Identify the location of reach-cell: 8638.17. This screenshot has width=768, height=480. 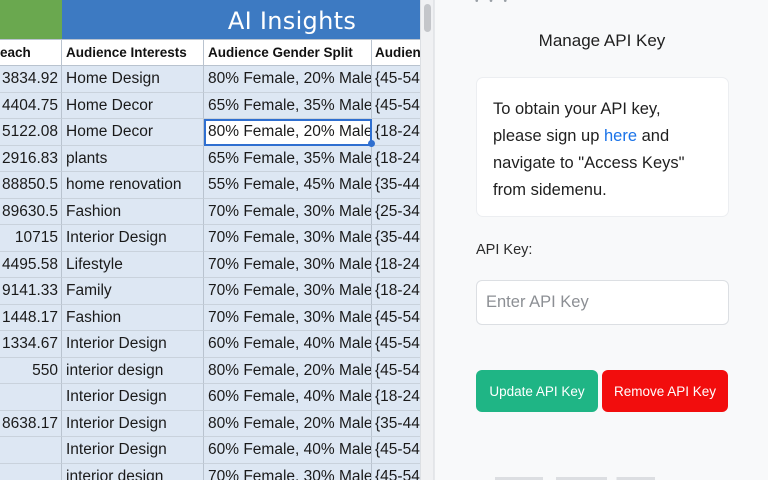
(31, 423).